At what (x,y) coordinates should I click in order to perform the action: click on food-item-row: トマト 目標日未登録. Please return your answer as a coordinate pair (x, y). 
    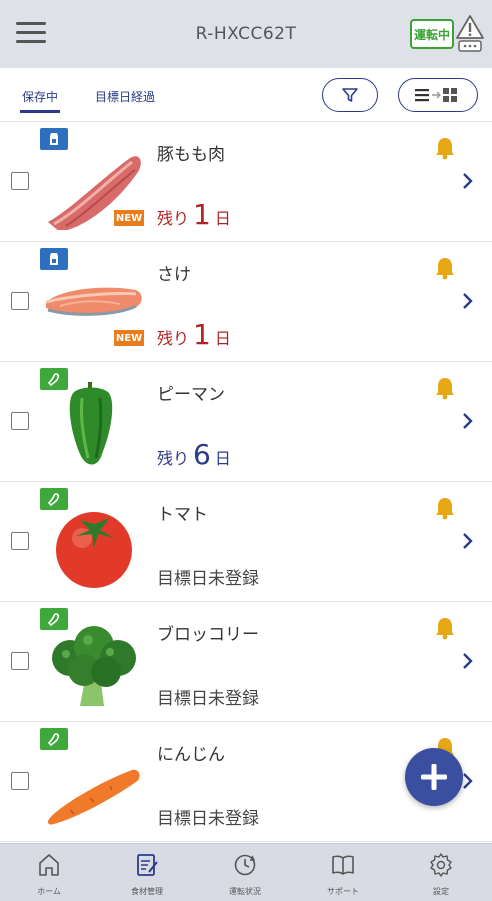
    Looking at the image, I should click on (246, 542).